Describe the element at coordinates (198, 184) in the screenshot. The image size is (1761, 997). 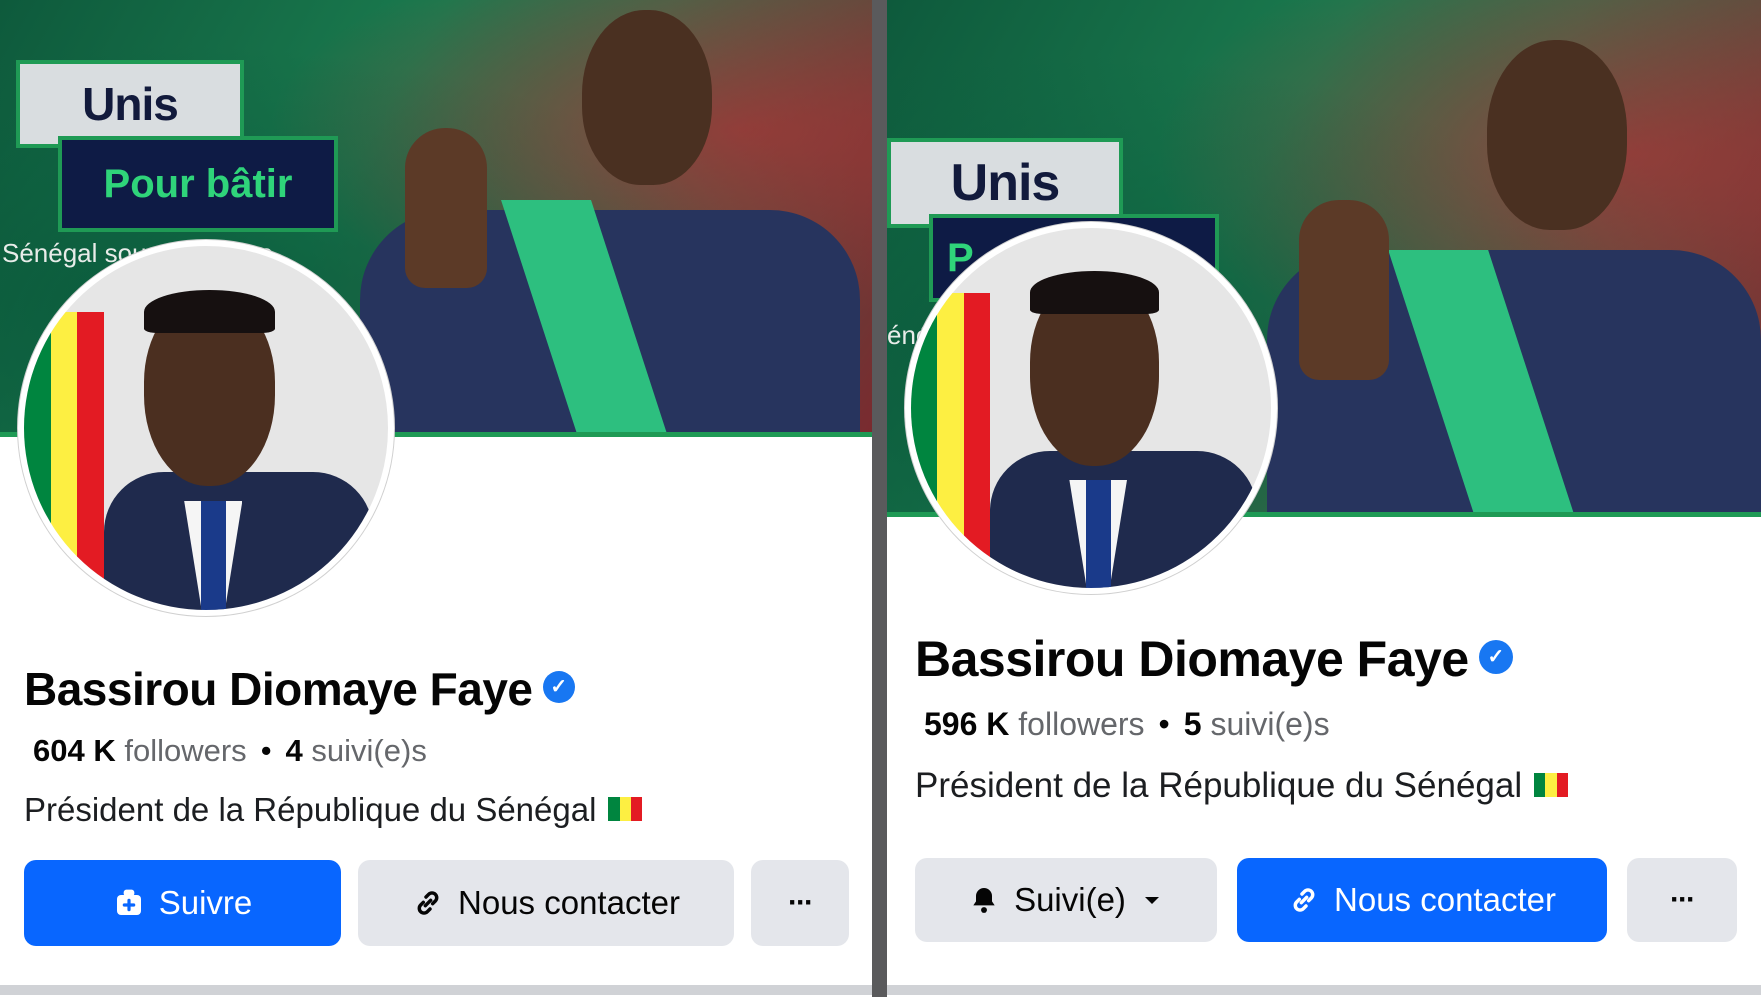
I see `slogan-pour-batir: Pour bâtir` at that location.